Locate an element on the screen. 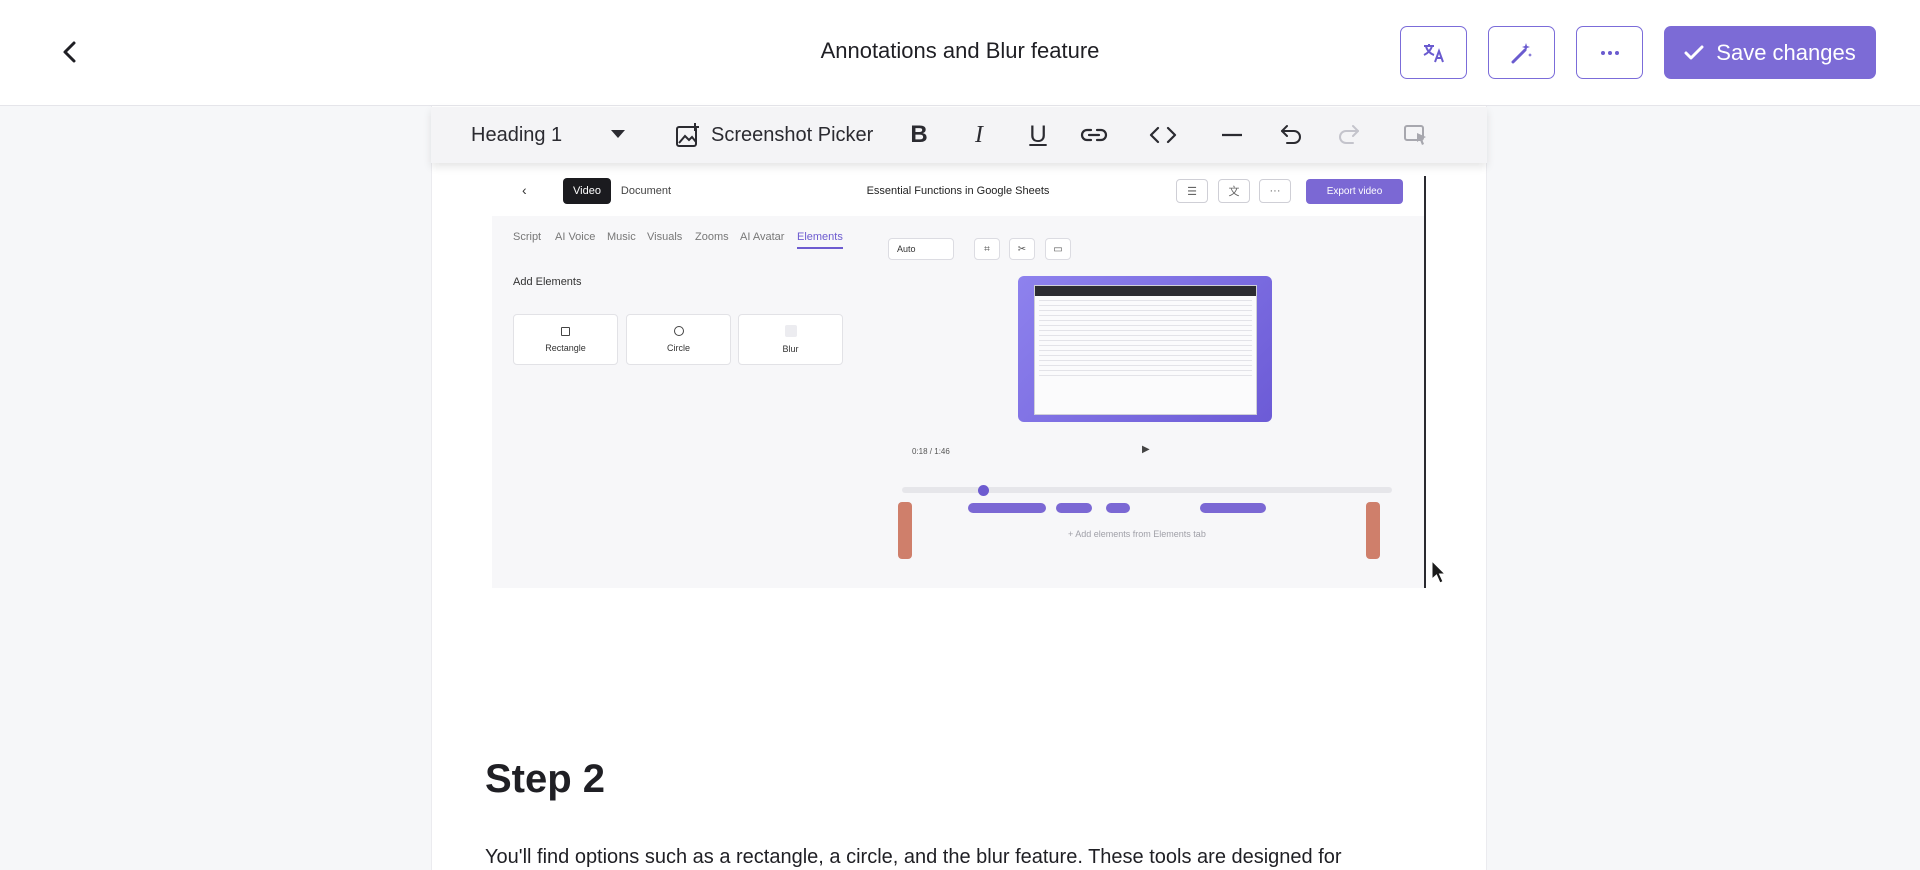  rectangle-label: Rectangle is located at coordinates (565, 347).